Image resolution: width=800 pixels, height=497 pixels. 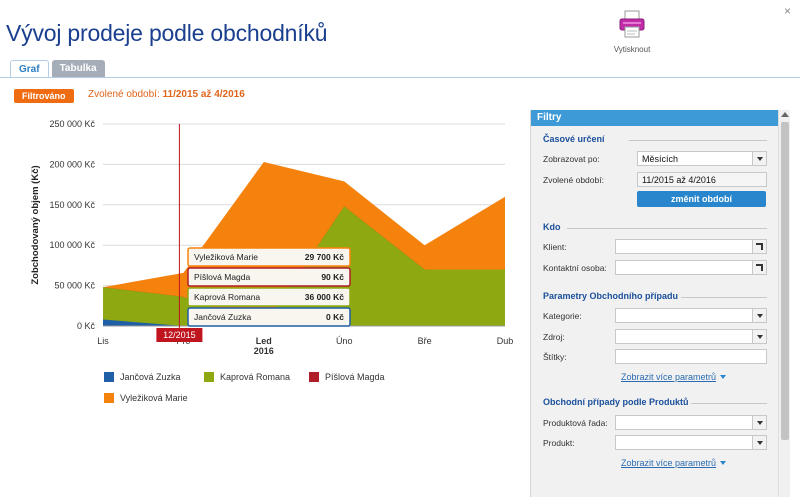 I want to click on x-year-label: 2016, so click(x=264, y=351).